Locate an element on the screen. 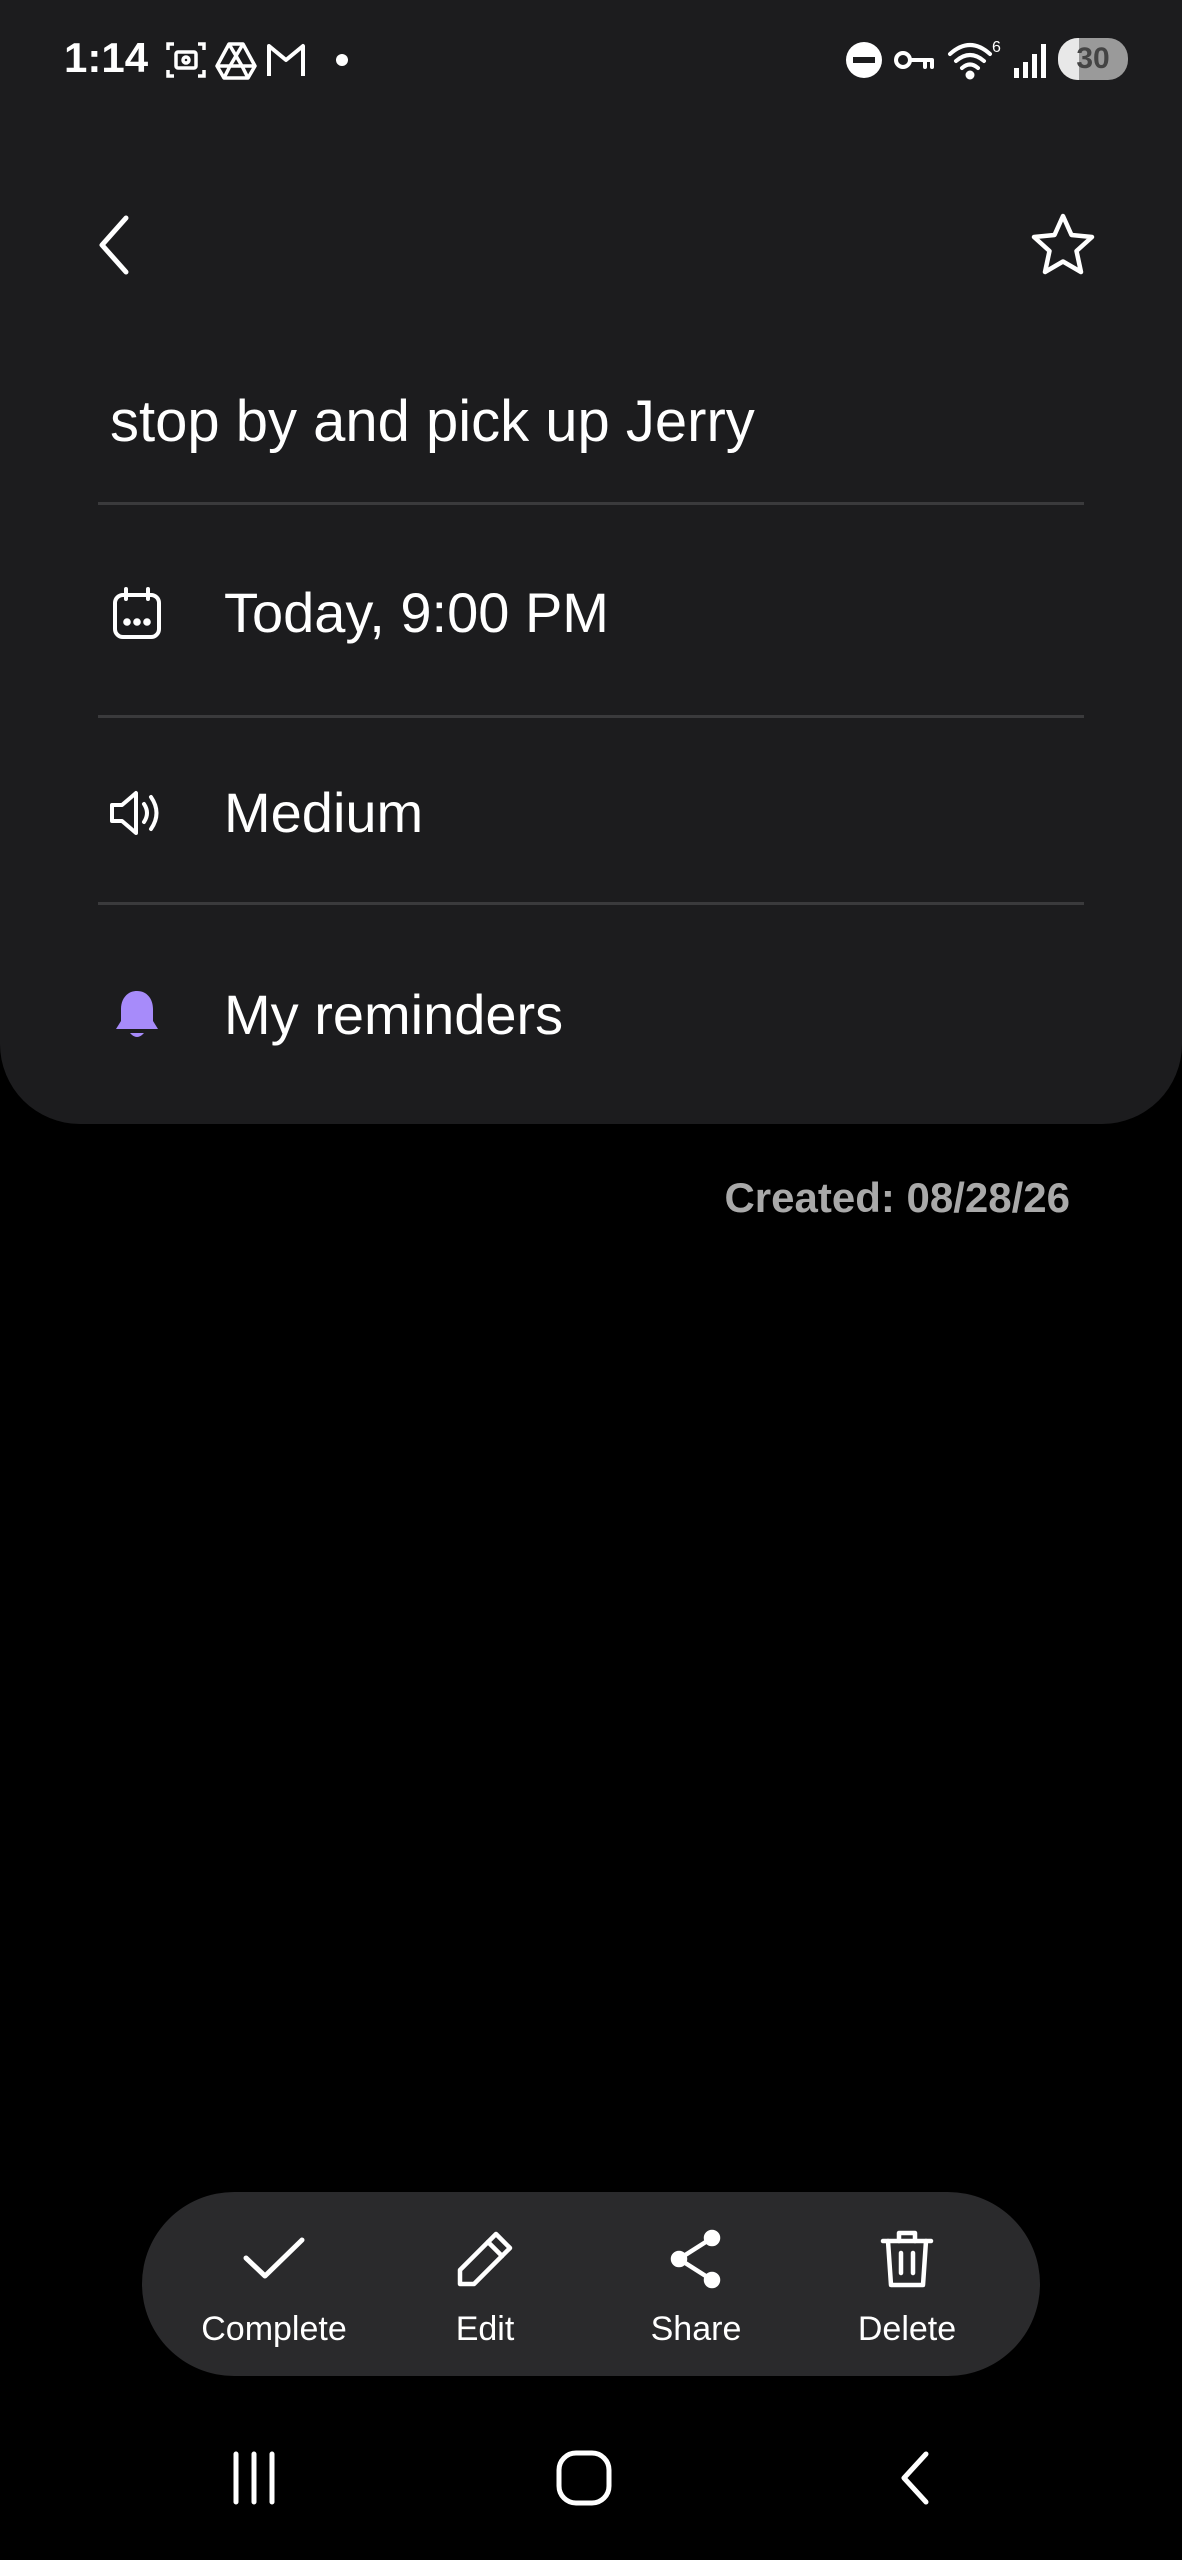 The image size is (1182, 2560). battery-level: 30 is located at coordinates (1093, 58).